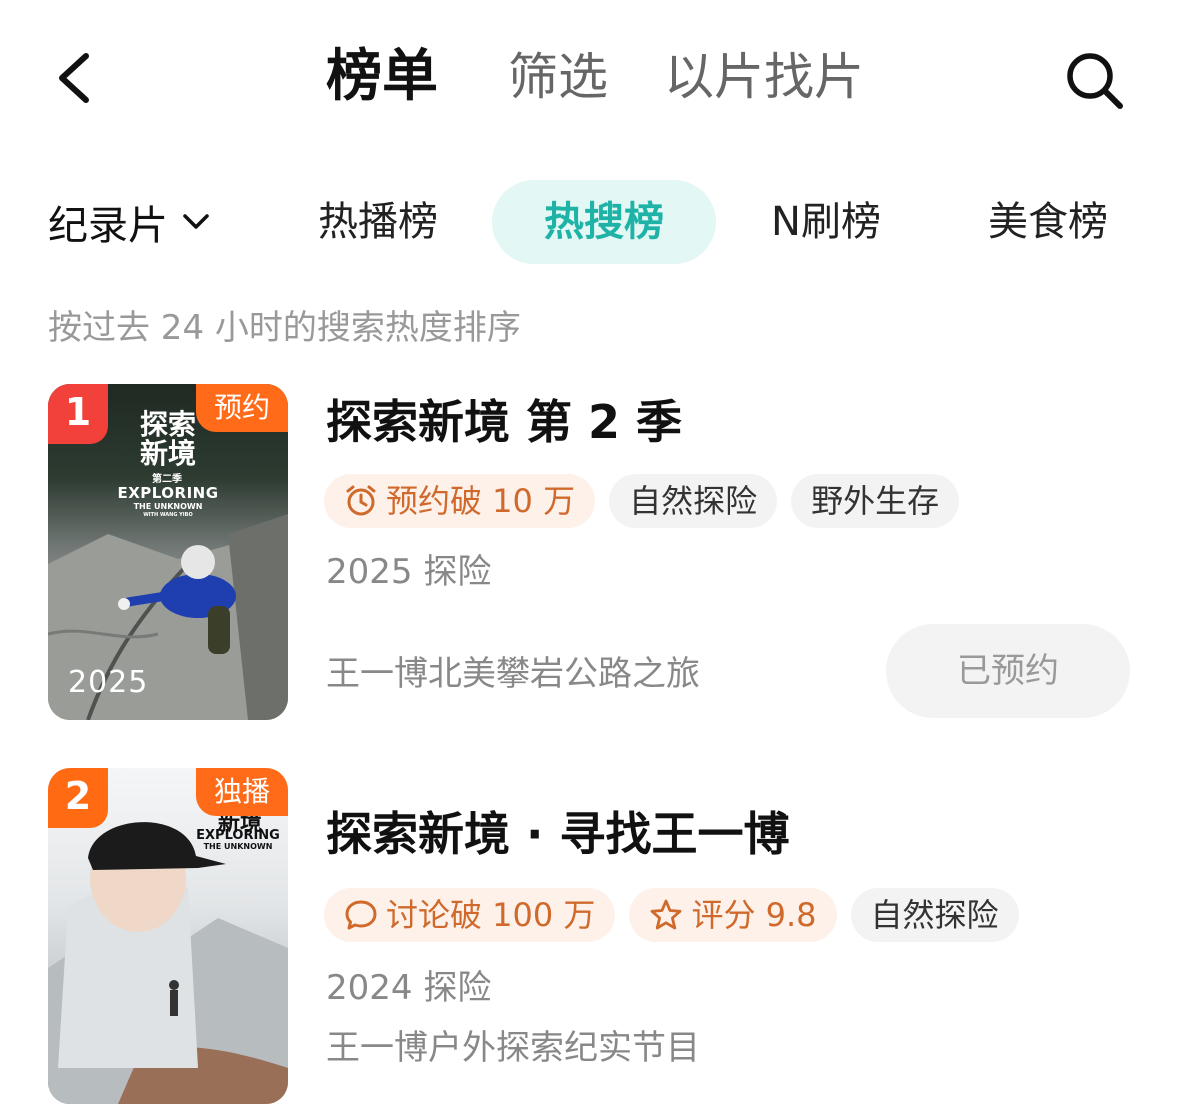 This screenshot has height=1113, width=1179. I want to click on item-title: 探索新境 第 2 季, so click(504, 422).